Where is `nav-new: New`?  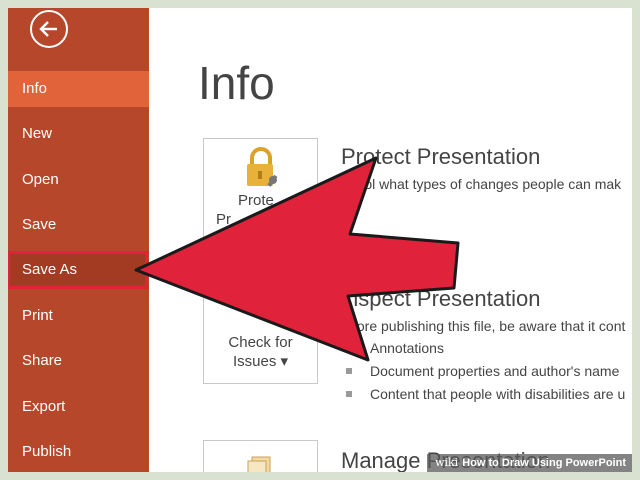 nav-new: New is located at coordinates (78, 134).